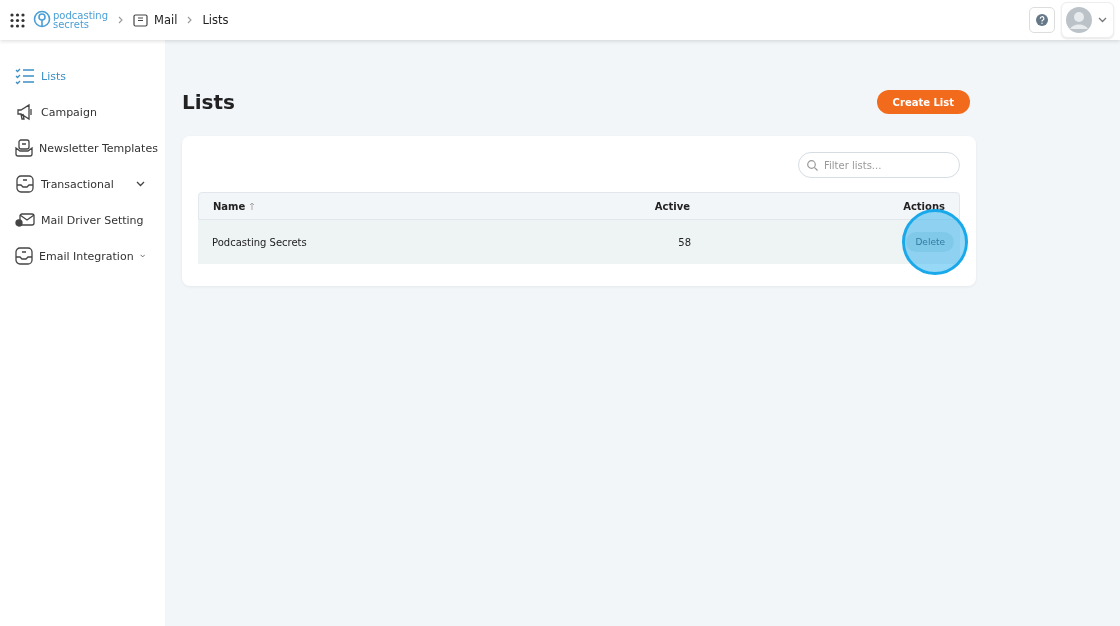  I want to click on chevron-down-icon, so click(1102, 20).